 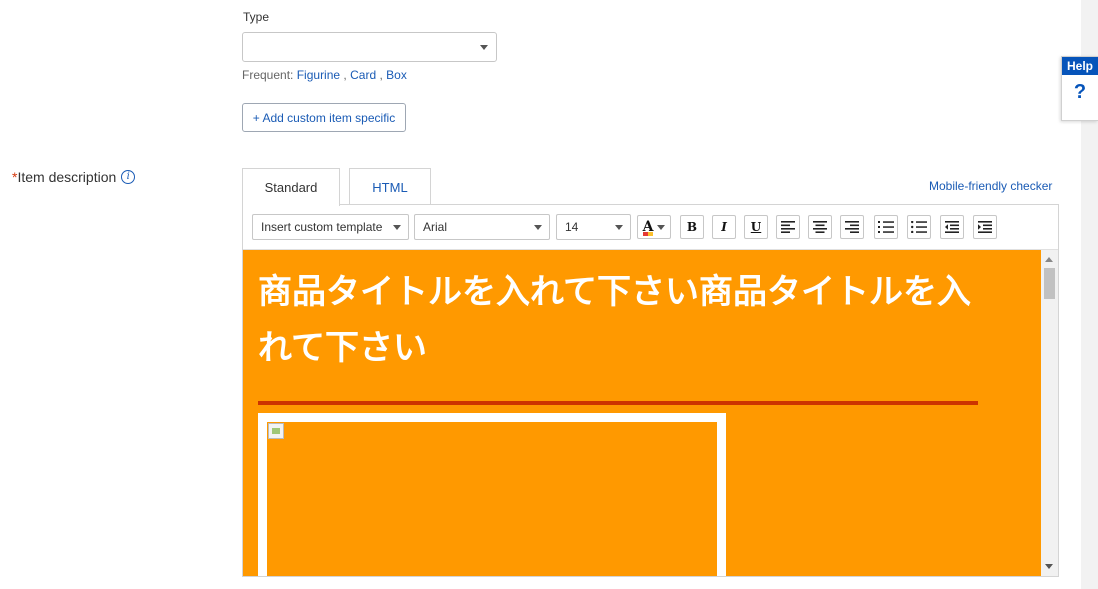 What do you see at coordinates (990, 186) in the screenshot?
I see `mobile-friendly-checker-link: Mobile-friendly checker` at bounding box center [990, 186].